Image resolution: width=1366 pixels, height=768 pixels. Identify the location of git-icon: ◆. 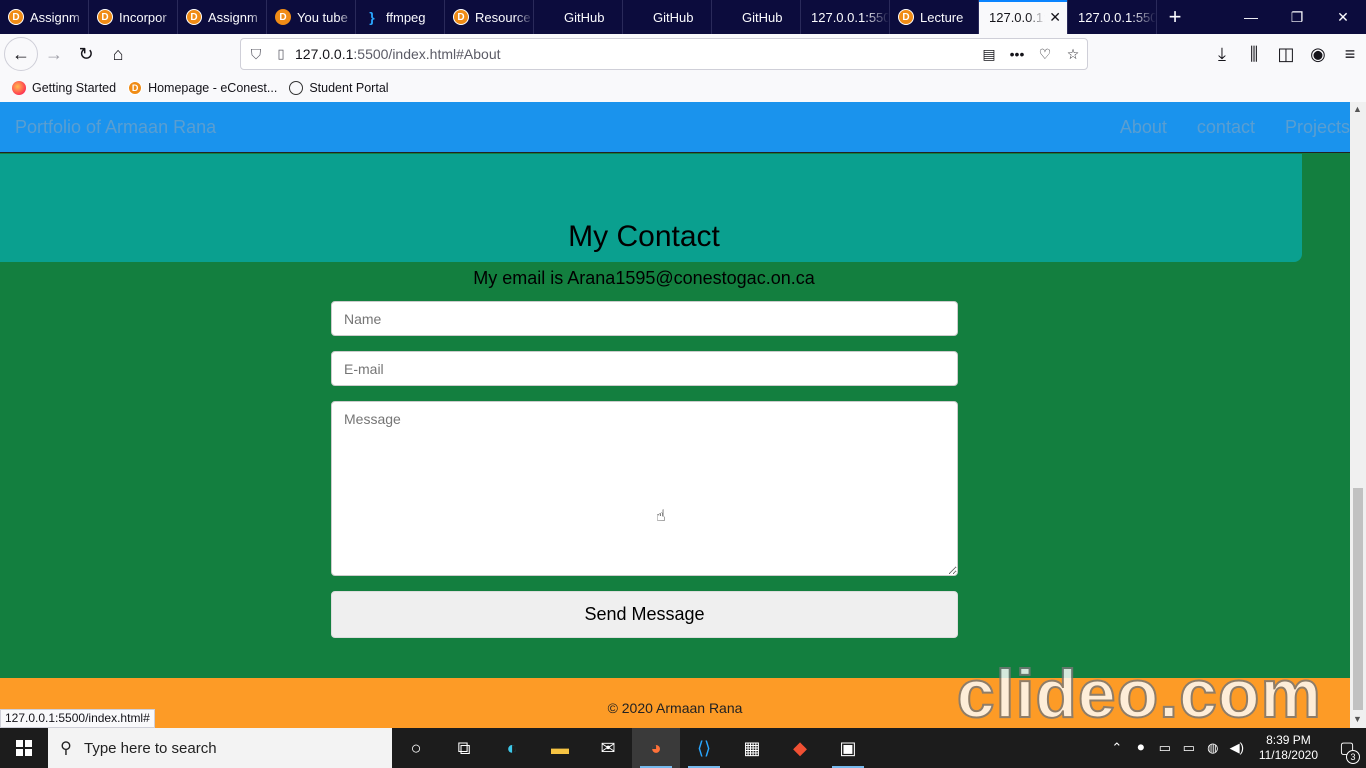
(800, 748).